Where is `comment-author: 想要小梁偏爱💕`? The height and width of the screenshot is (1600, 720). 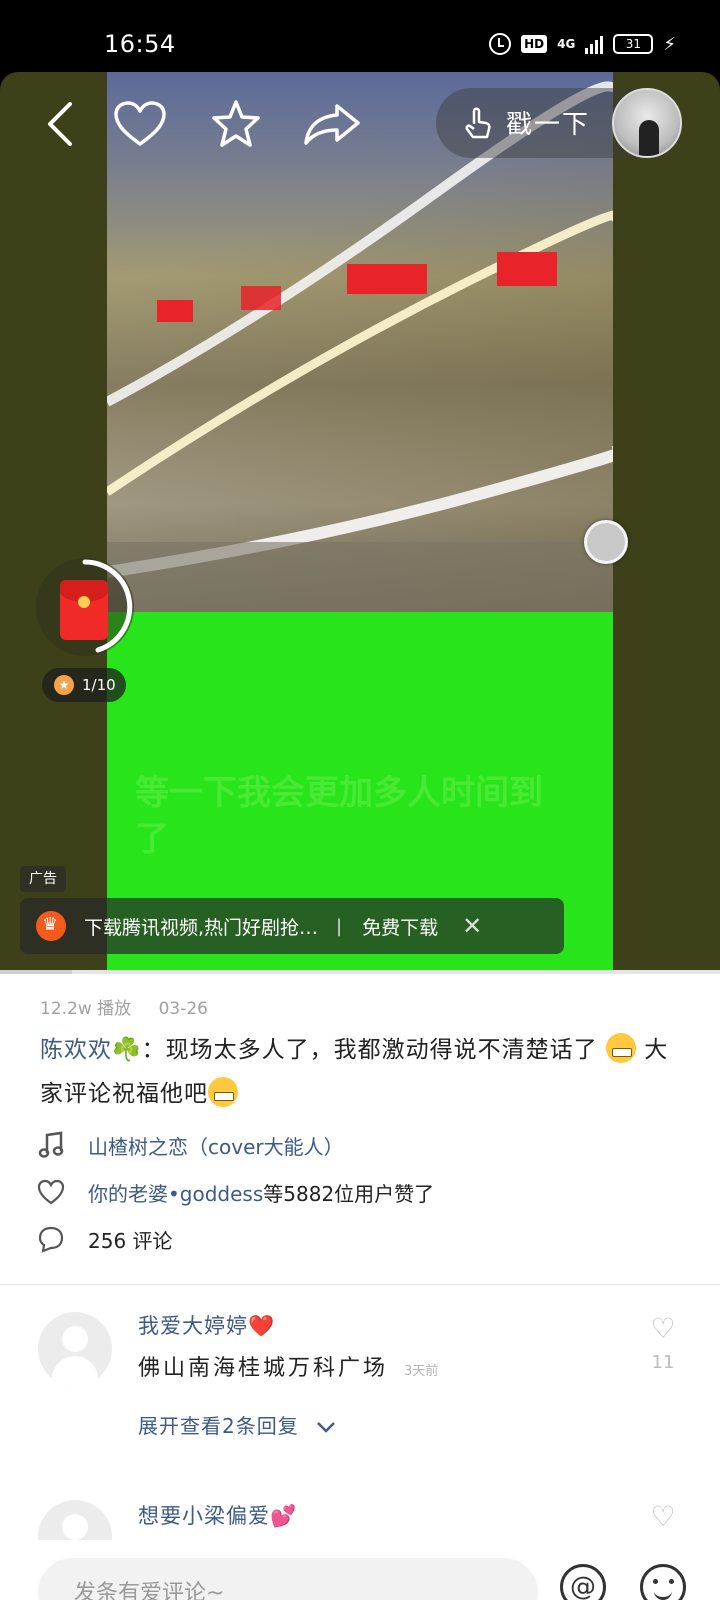 comment-author: 想要小梁偏爱💕 is located at coordinates (217, 1515).